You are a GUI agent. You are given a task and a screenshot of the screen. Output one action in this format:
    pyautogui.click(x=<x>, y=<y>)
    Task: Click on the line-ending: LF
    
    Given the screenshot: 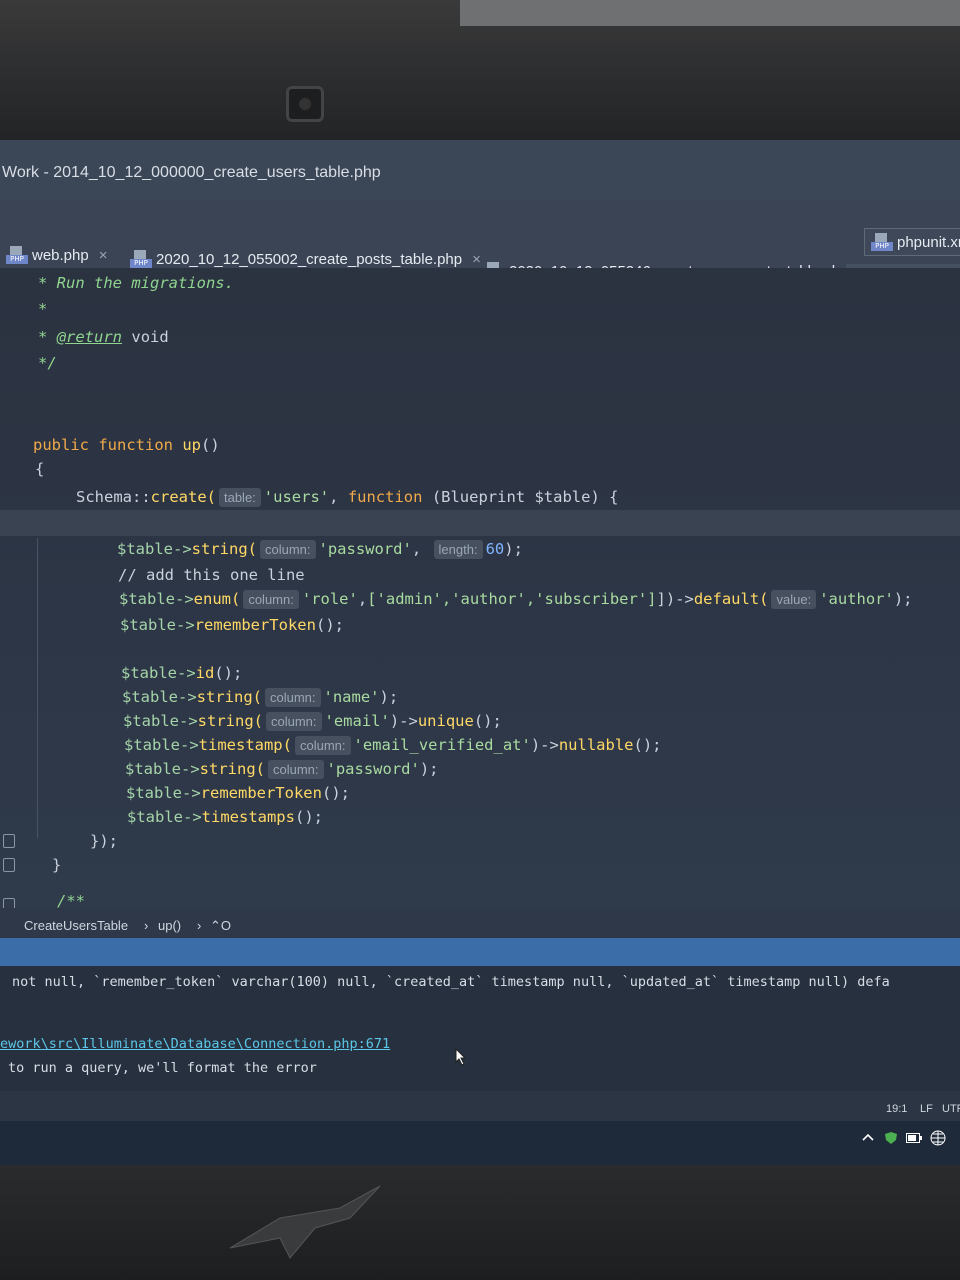 What is the action you would take?
    pyautogui.click(x=926, y=1109)
    